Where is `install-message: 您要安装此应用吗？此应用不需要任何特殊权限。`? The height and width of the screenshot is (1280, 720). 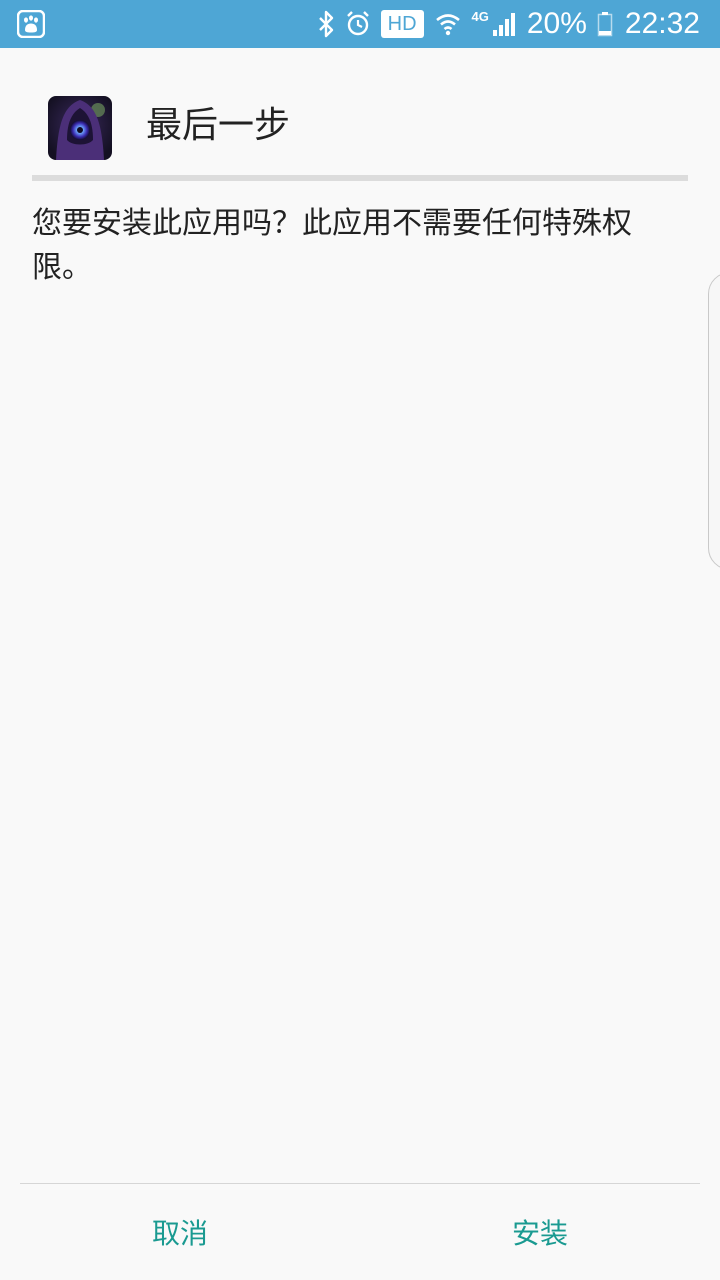
install-message: 您要安装此应用吗？此应用不需要任何特殊权限。 is located at coordinates (332, 245).